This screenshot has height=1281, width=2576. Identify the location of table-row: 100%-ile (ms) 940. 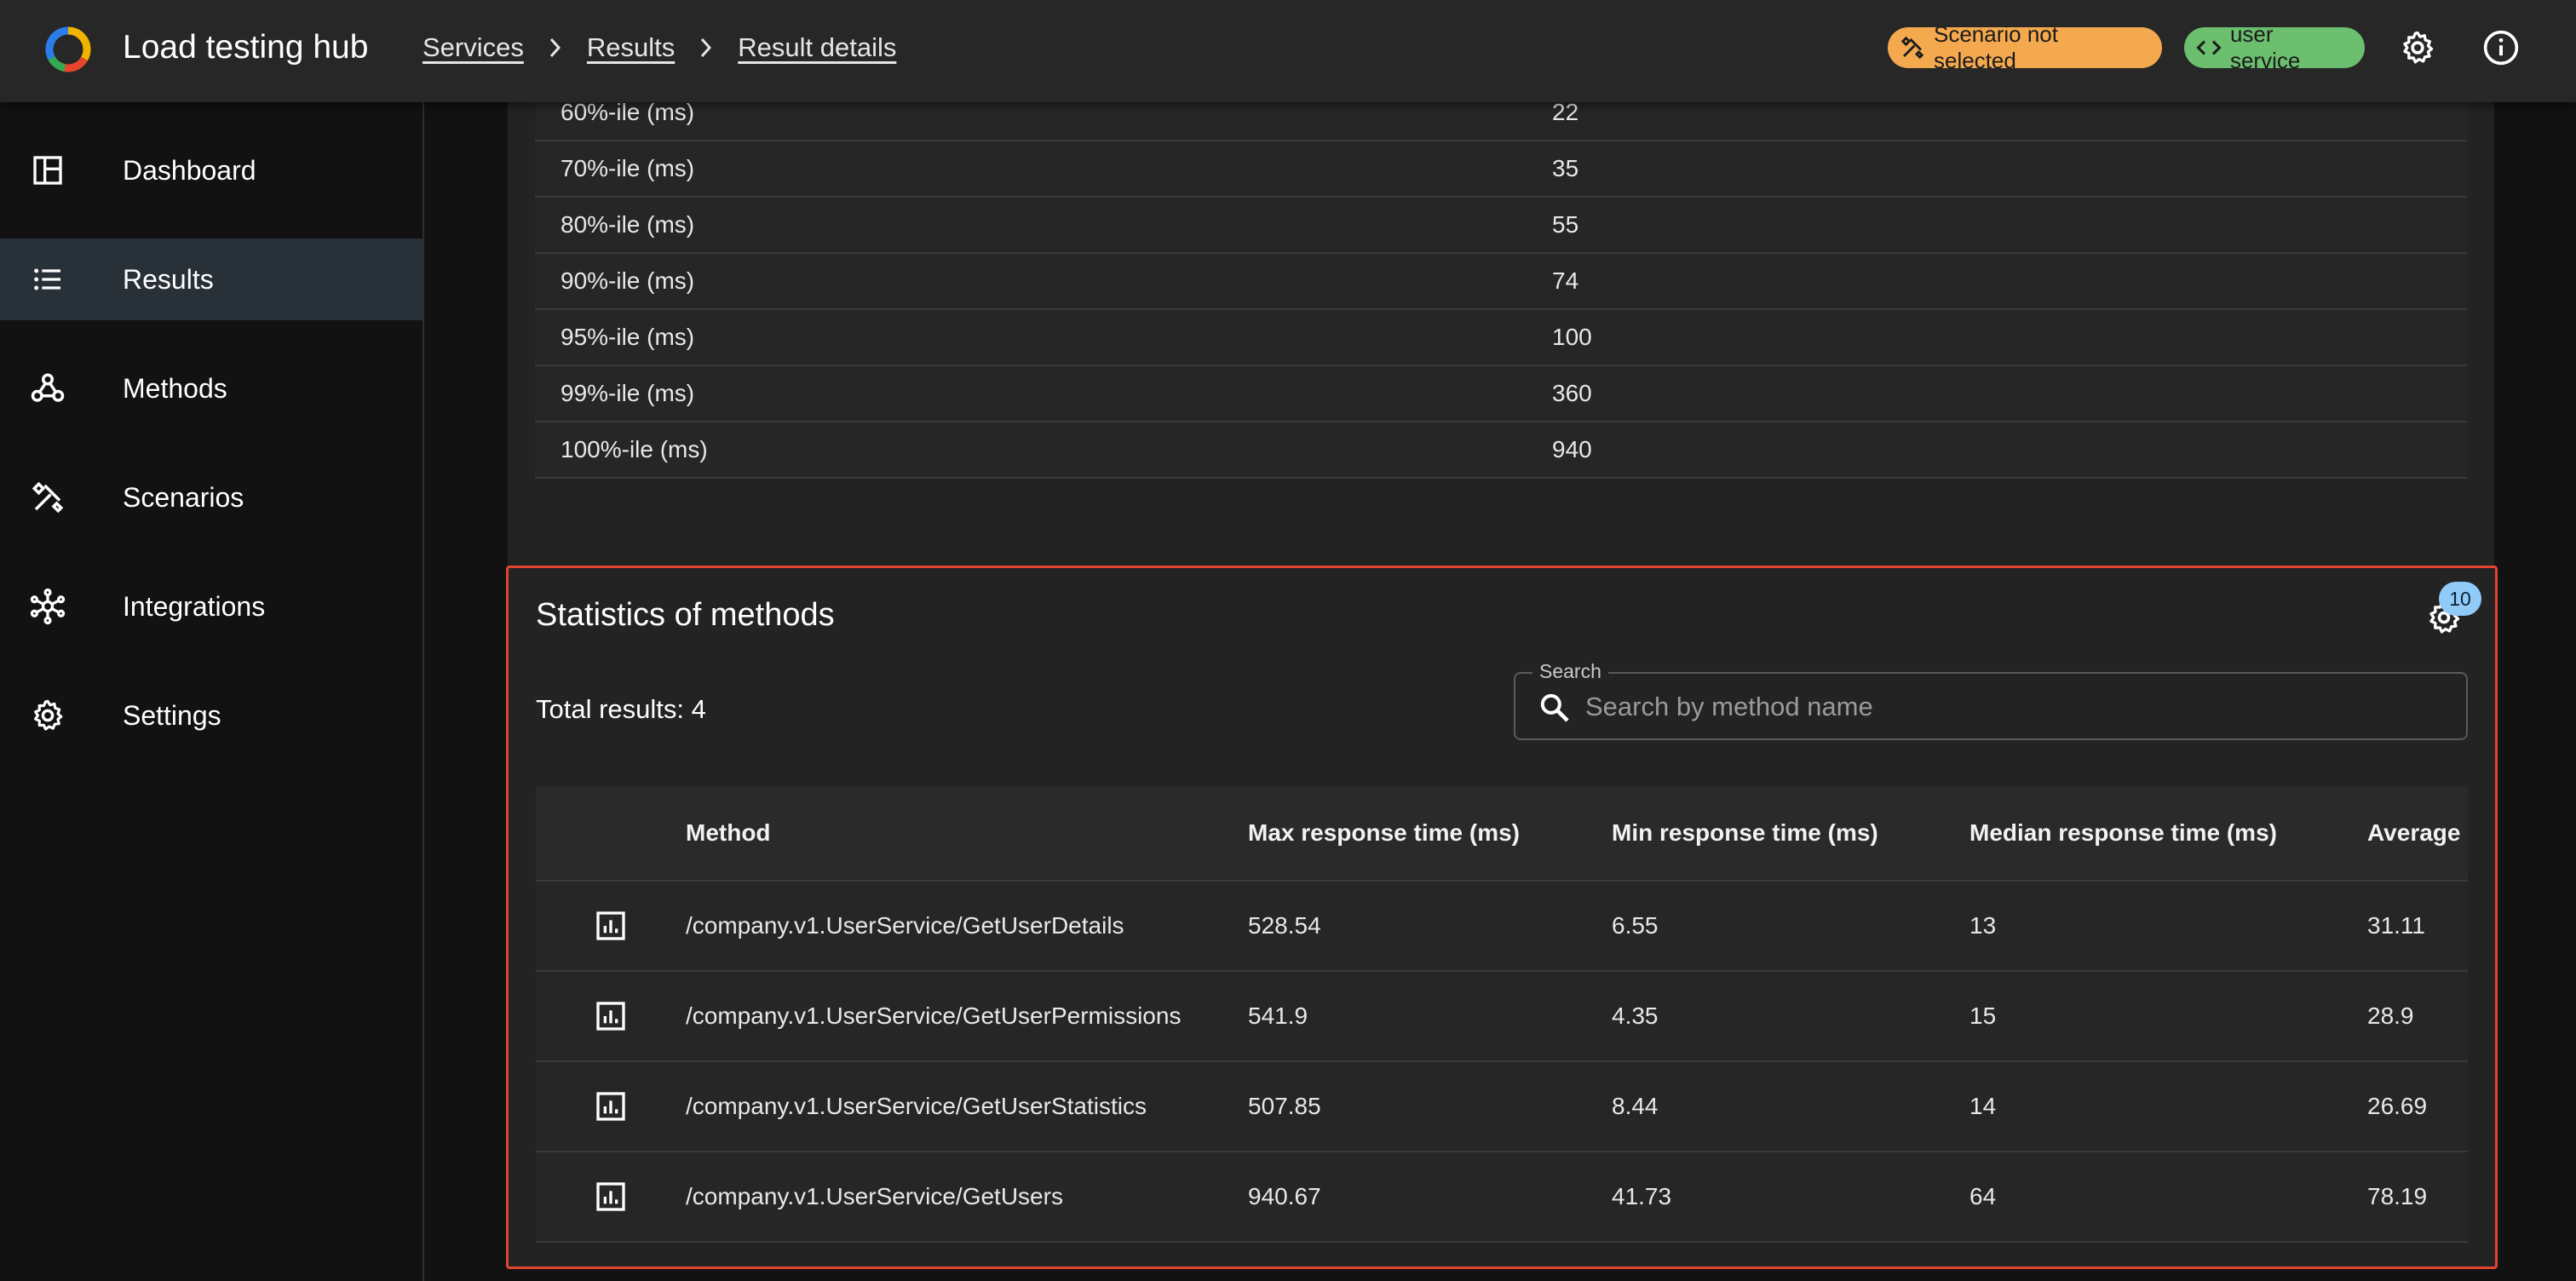
(1501, 450).